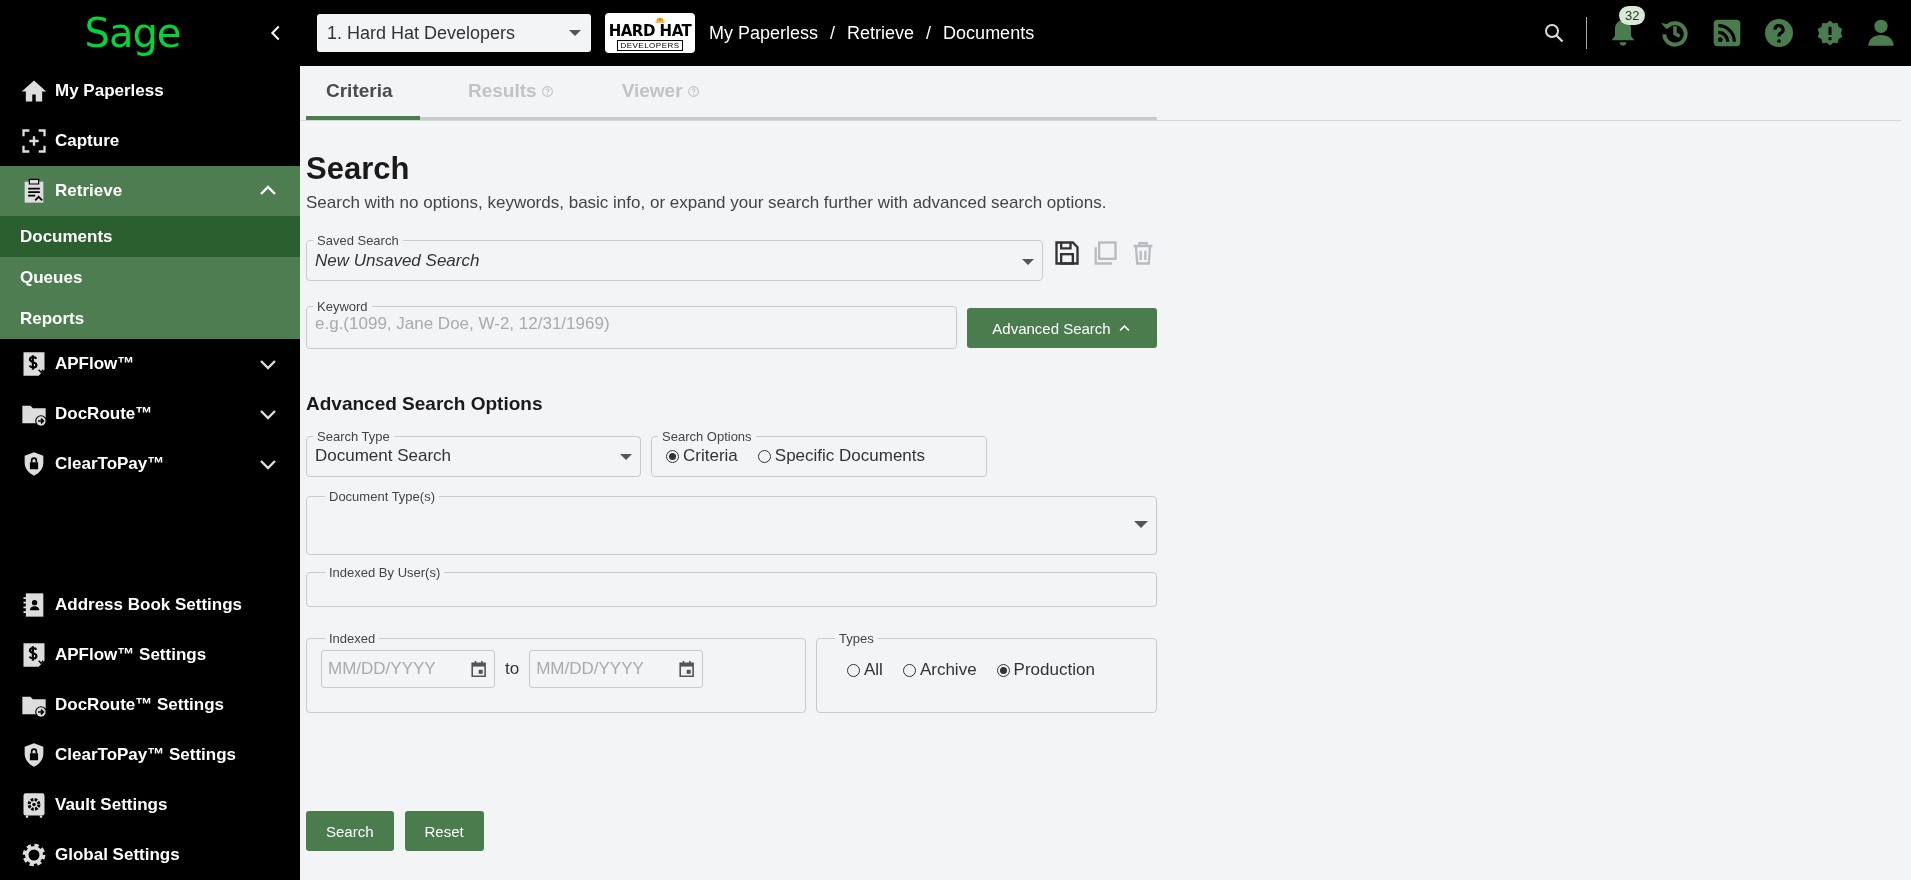 The height and width of the screenshot is (880, 1911). What do you see at coordinates (425, 404) in the screenshot?
I see `section-title: Advanced Search Options` at bounding box center [425, 404].